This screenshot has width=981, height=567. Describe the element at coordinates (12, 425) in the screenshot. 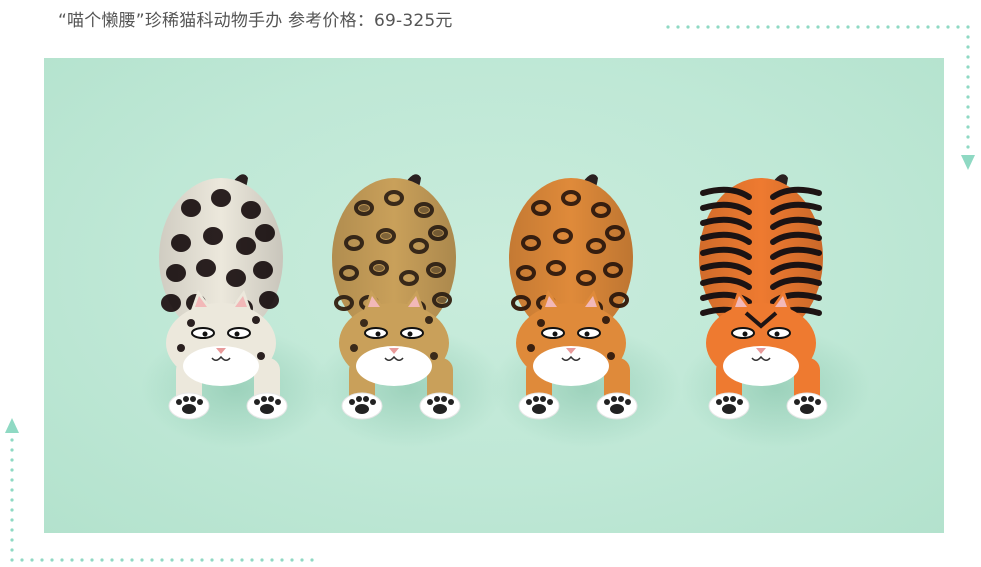

I see `arrow-up-icon` at that location.